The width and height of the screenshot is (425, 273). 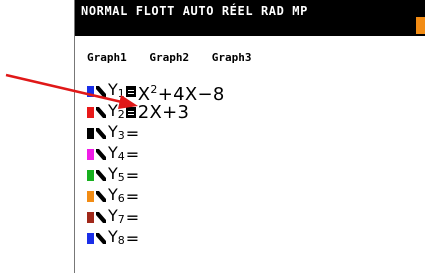 What do you see at coordinates (116, 111) in the screenshot?
I see `function-name: Y2` at bounding box center [116, 111].